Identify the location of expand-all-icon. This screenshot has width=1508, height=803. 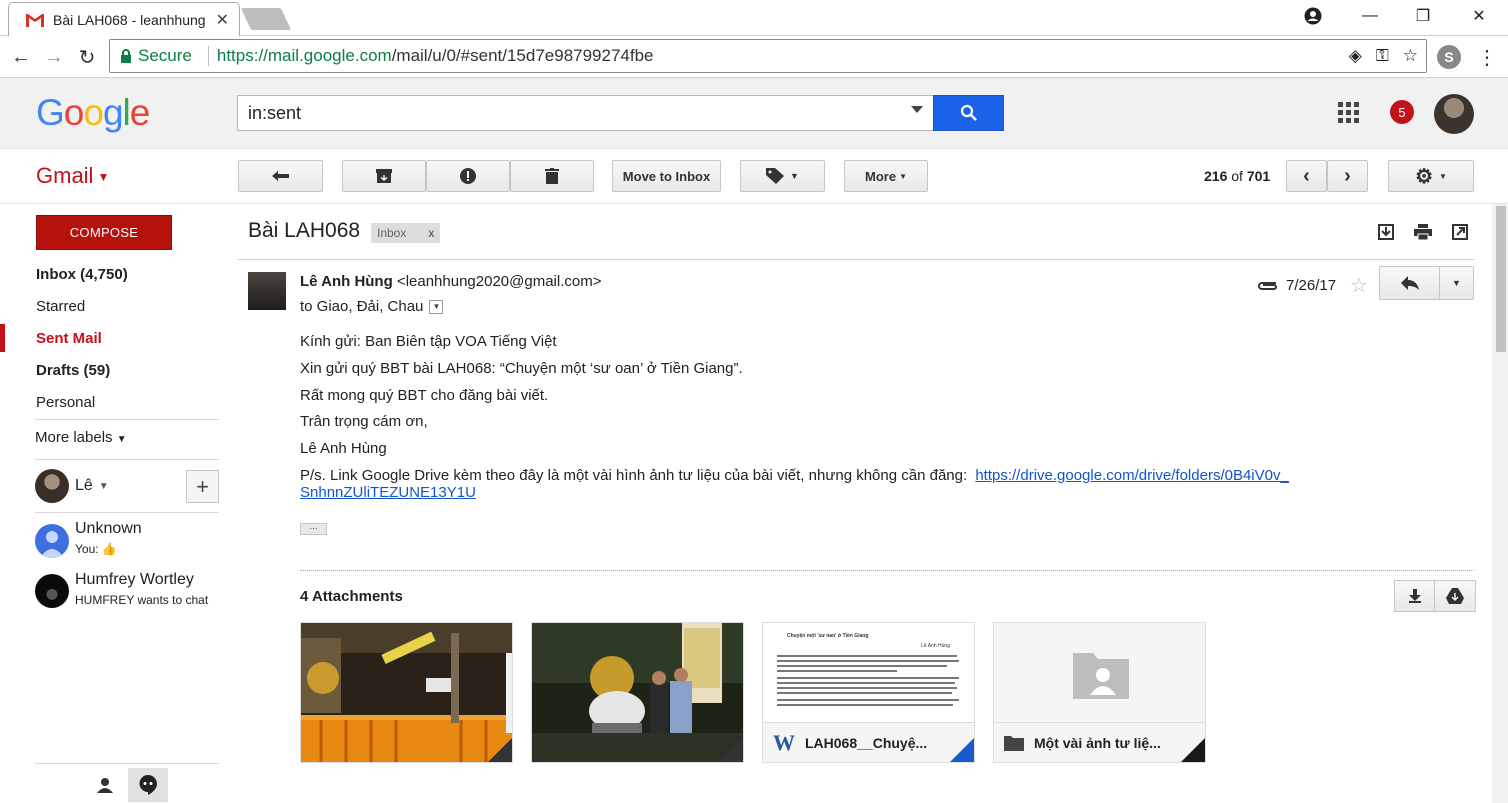
(1386, 232).